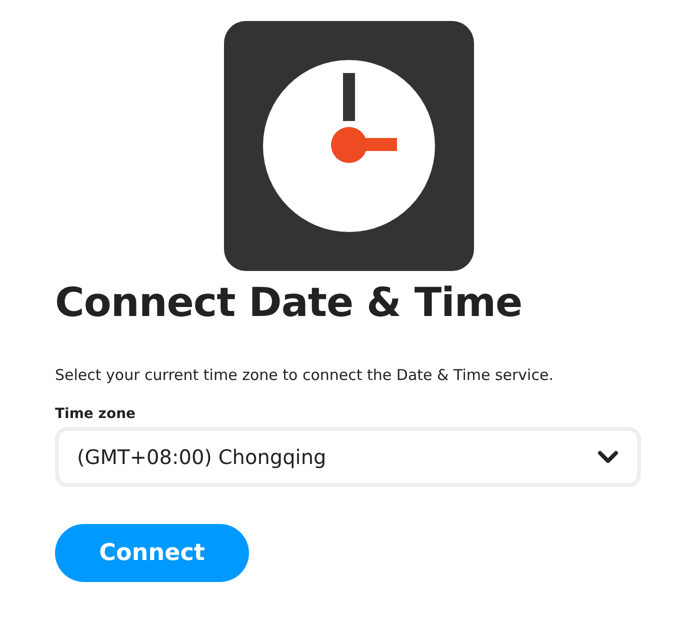  What do you see at coordinates (304, 375) in the screenshot?
I see `description-text: Select your current time zone to connect the Date & Time service.` at bounding box center [304, 375].